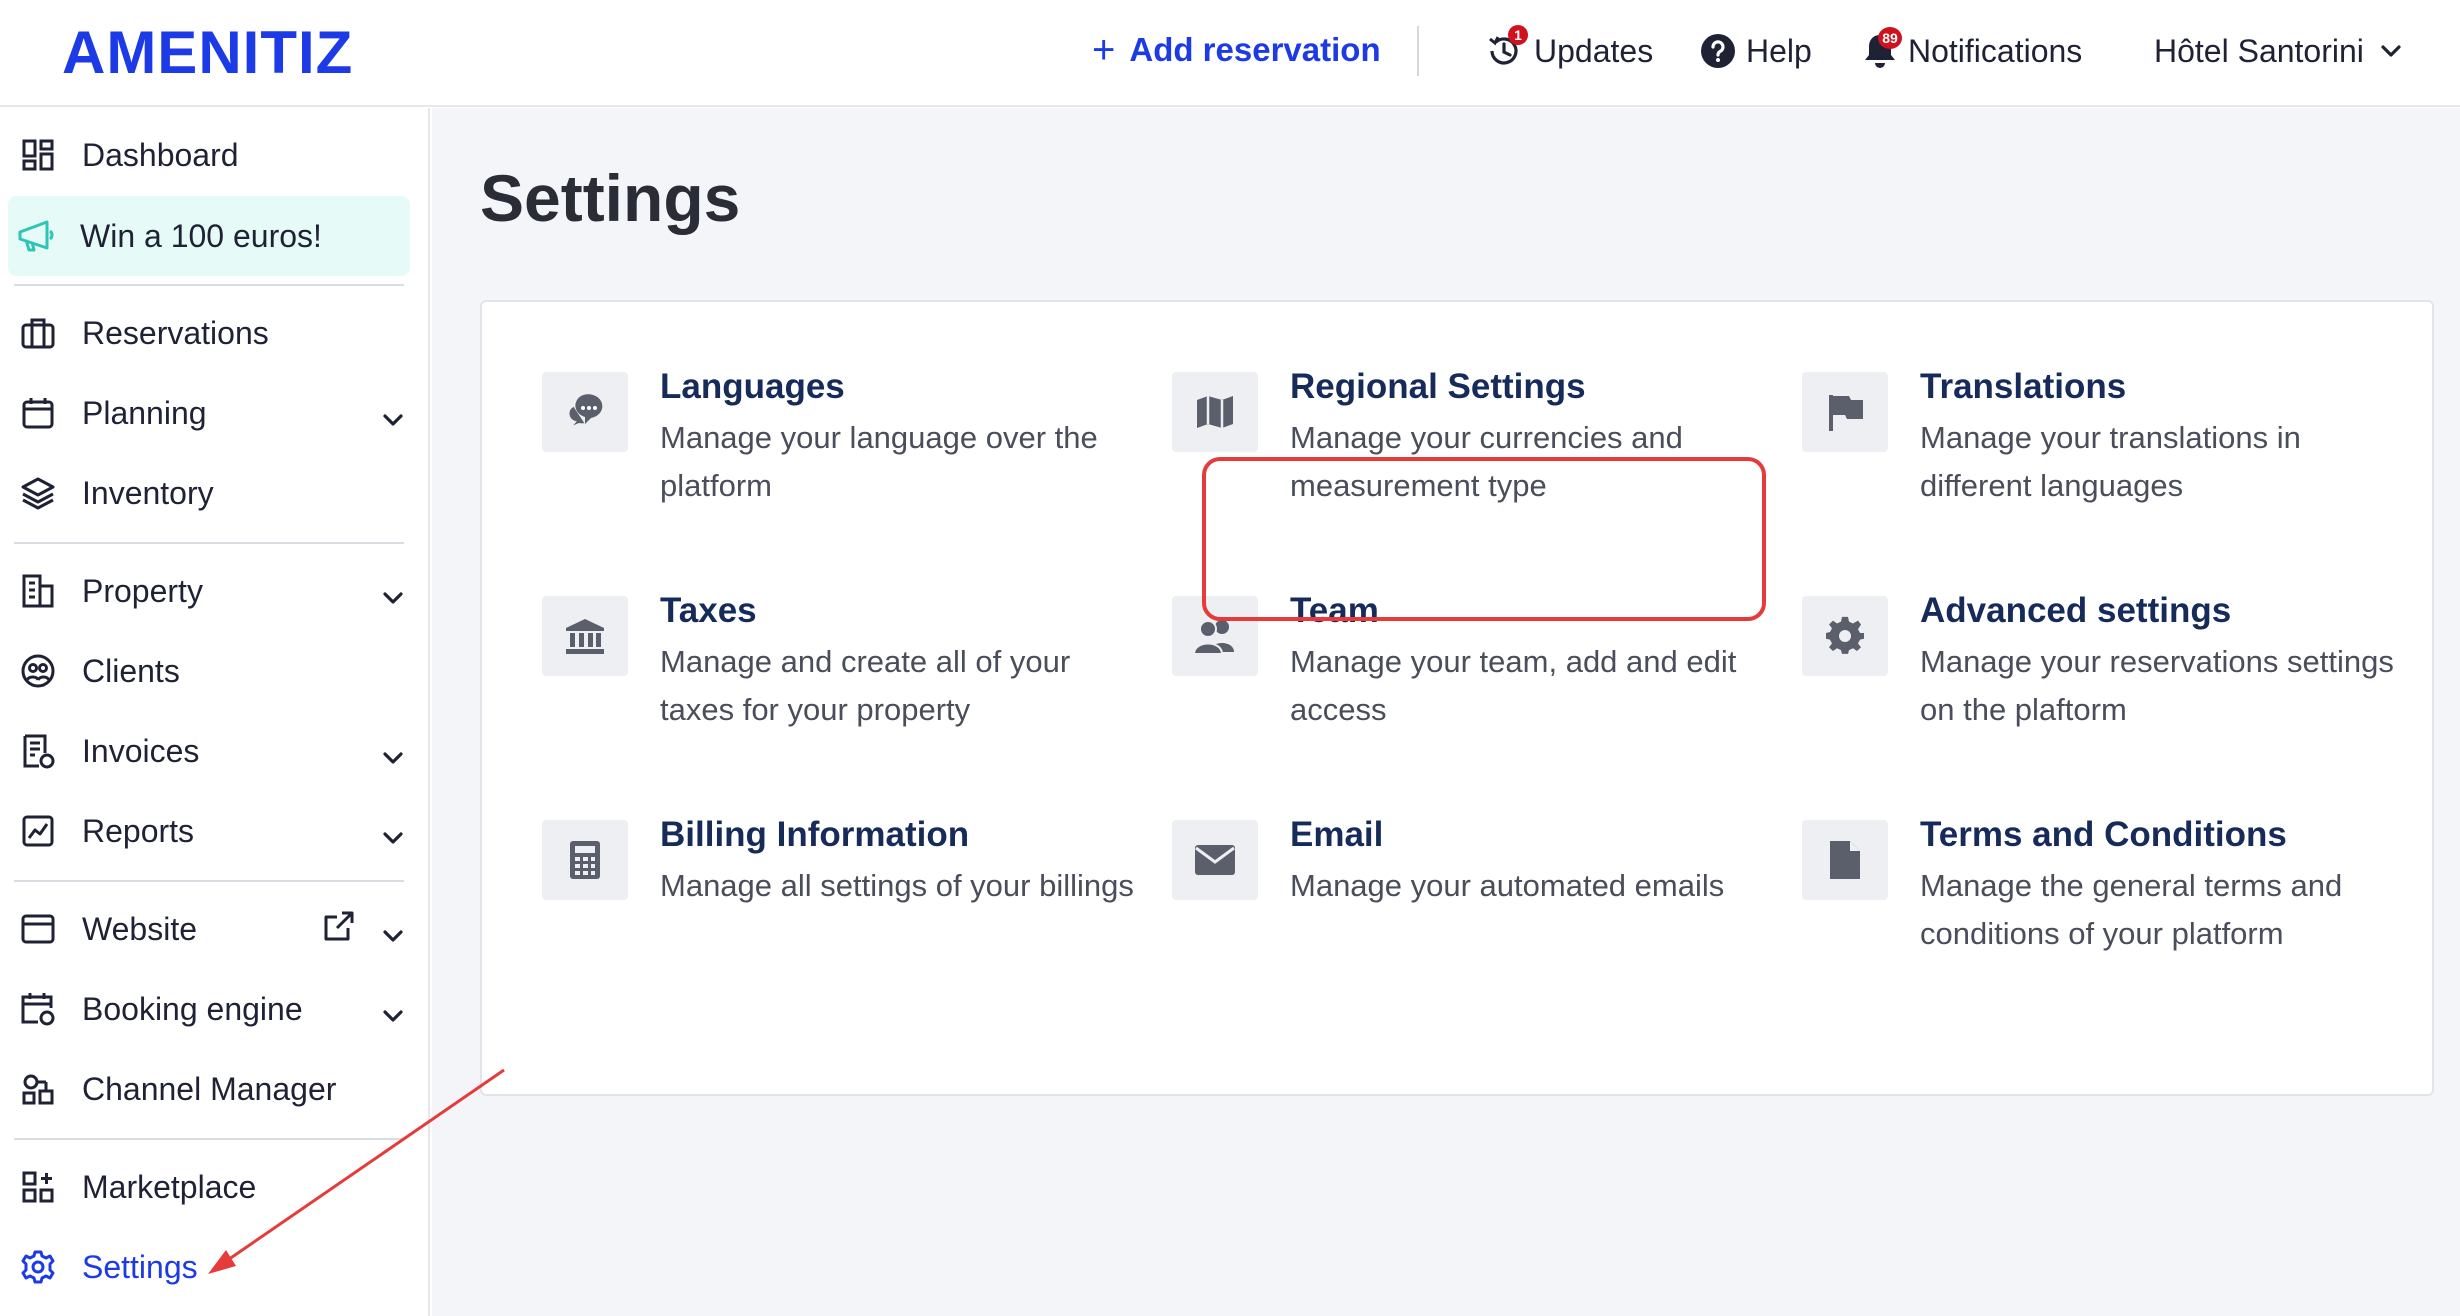  I want to click on property-name: Hôtel Santorini, so click(2259, 50).